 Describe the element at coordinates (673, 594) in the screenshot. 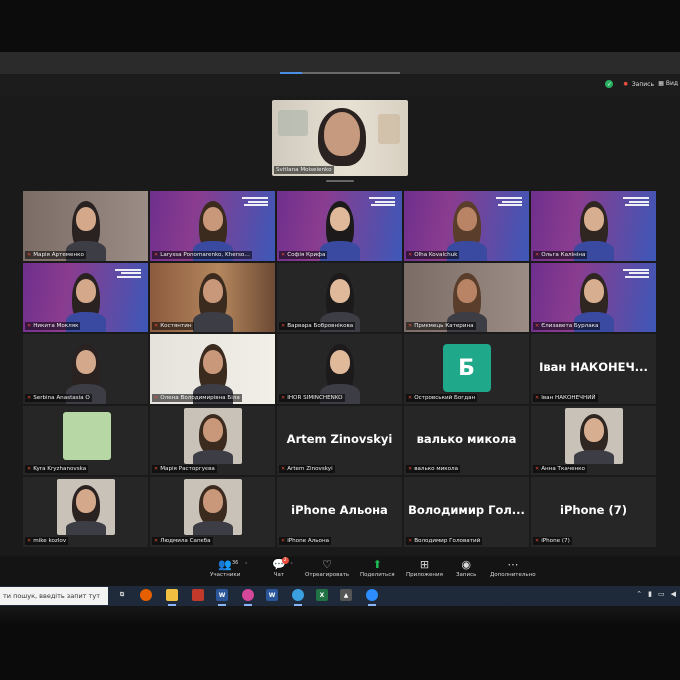

I see `volume-icon: ◀` at that location.